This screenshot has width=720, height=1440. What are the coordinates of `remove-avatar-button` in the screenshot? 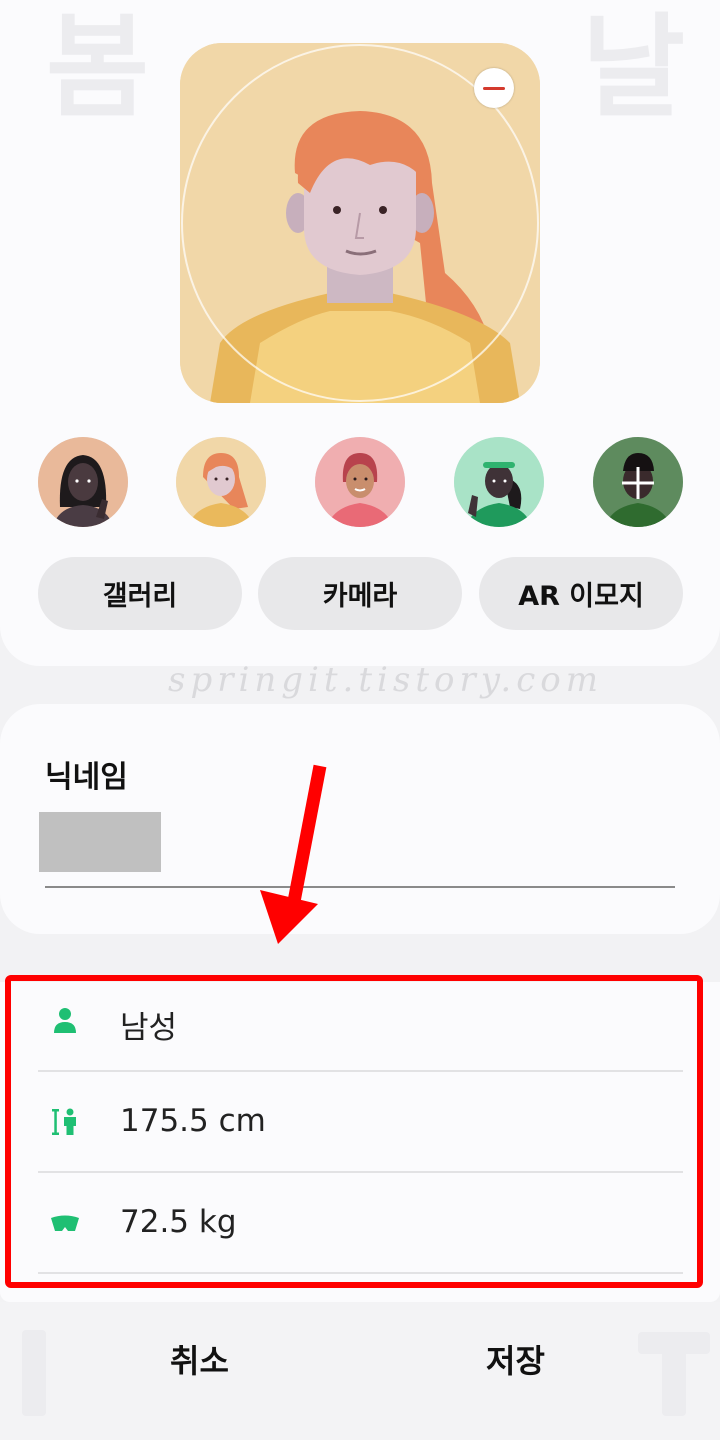 It's located at (494, 88).